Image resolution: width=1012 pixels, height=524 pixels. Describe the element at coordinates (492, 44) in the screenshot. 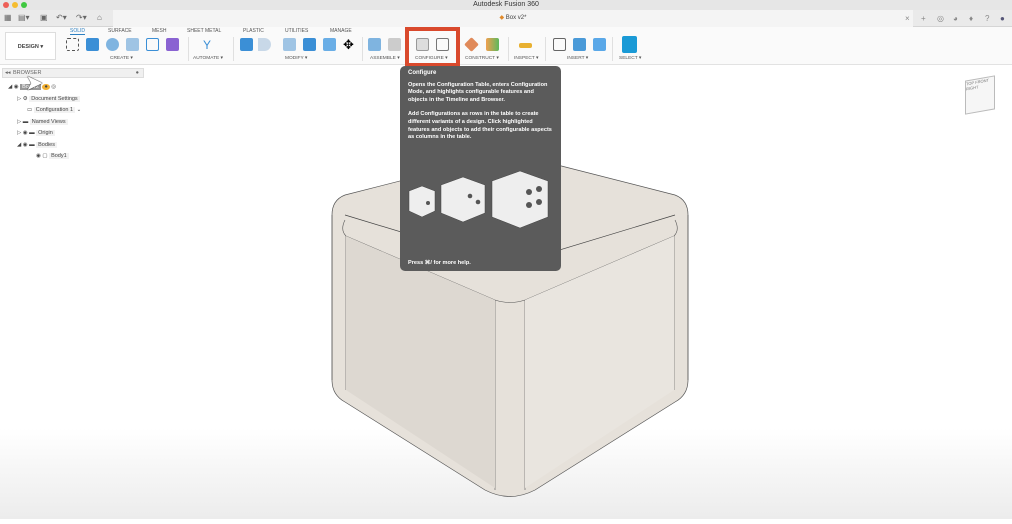

I see `midplane-icon` at that location.